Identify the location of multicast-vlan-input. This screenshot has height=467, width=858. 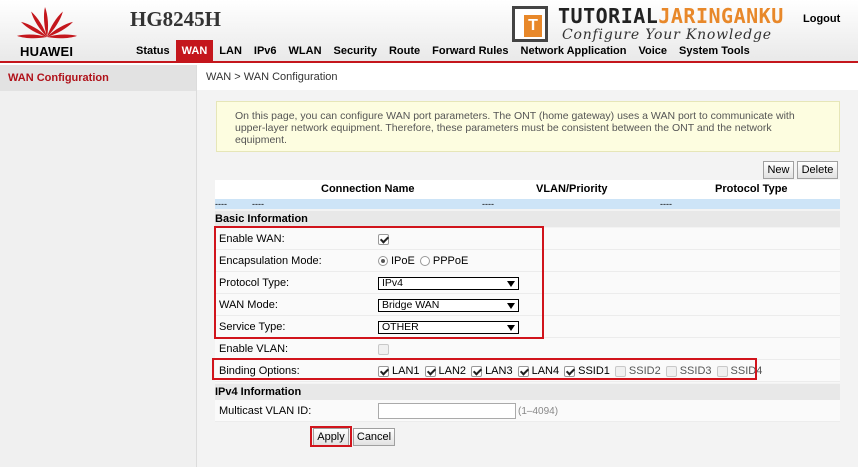
(447, 411).